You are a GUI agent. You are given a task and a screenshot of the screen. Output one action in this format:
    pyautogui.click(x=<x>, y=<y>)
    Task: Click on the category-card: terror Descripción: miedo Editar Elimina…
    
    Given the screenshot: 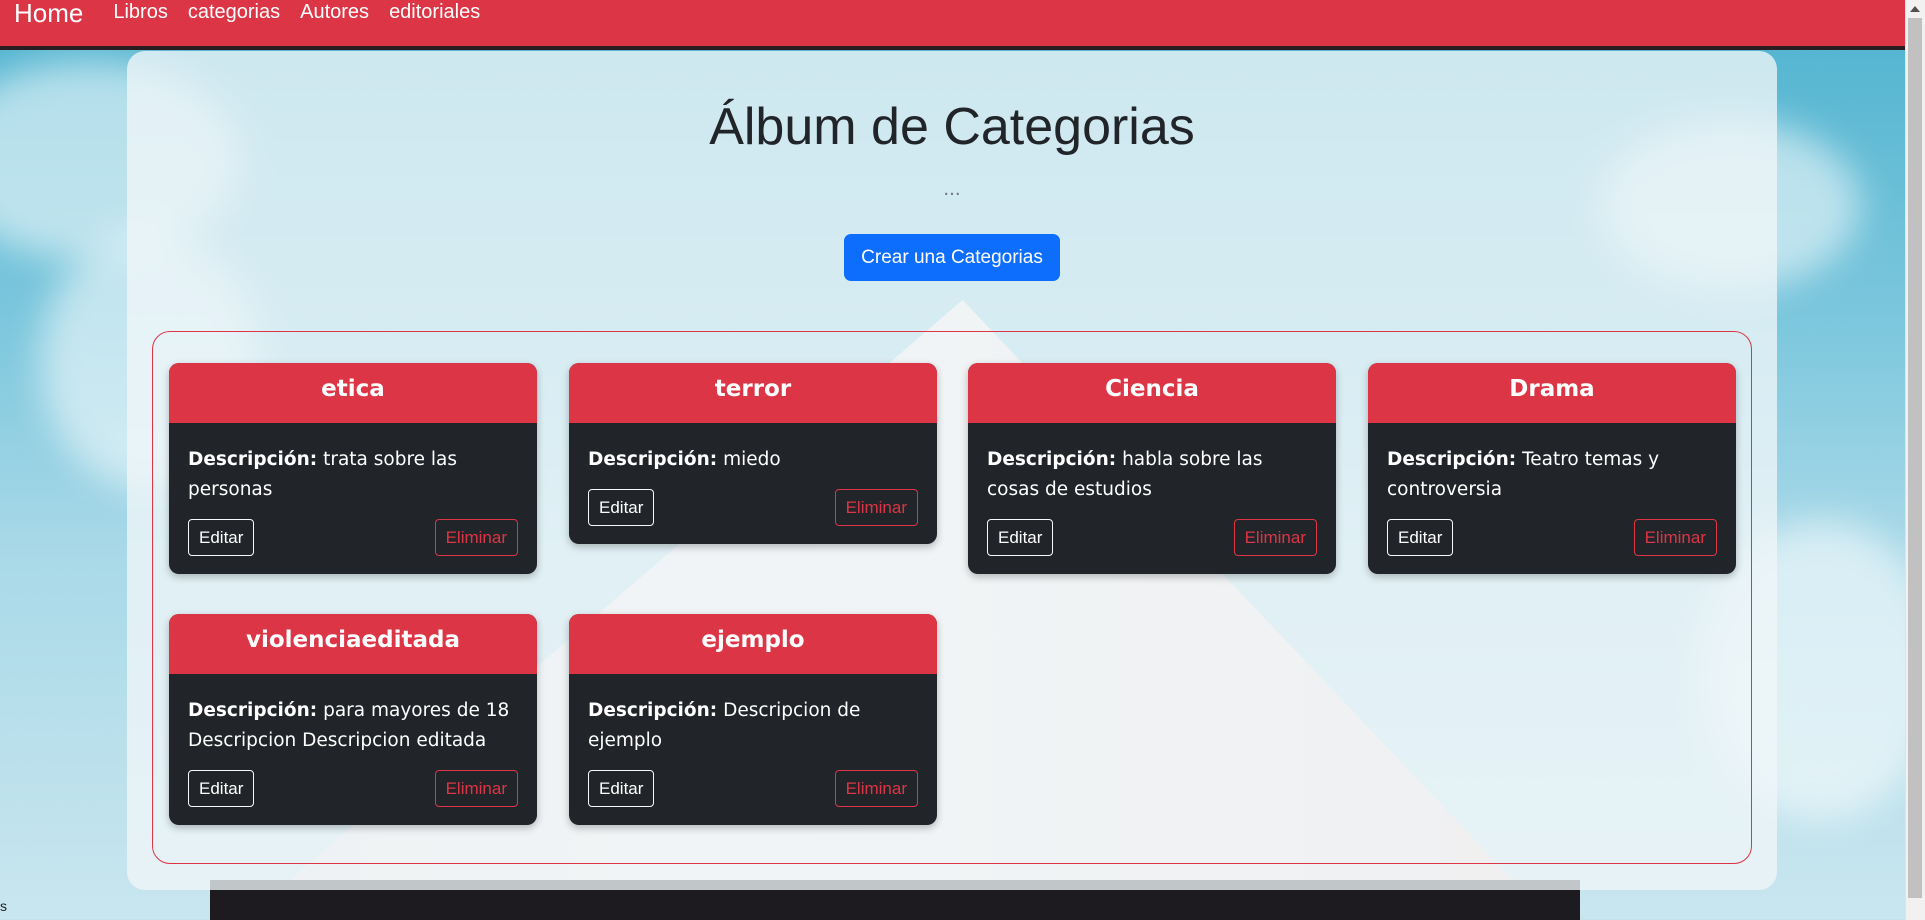 What is the action you would take?
    pyautogui.click(x=753, y=453)
    